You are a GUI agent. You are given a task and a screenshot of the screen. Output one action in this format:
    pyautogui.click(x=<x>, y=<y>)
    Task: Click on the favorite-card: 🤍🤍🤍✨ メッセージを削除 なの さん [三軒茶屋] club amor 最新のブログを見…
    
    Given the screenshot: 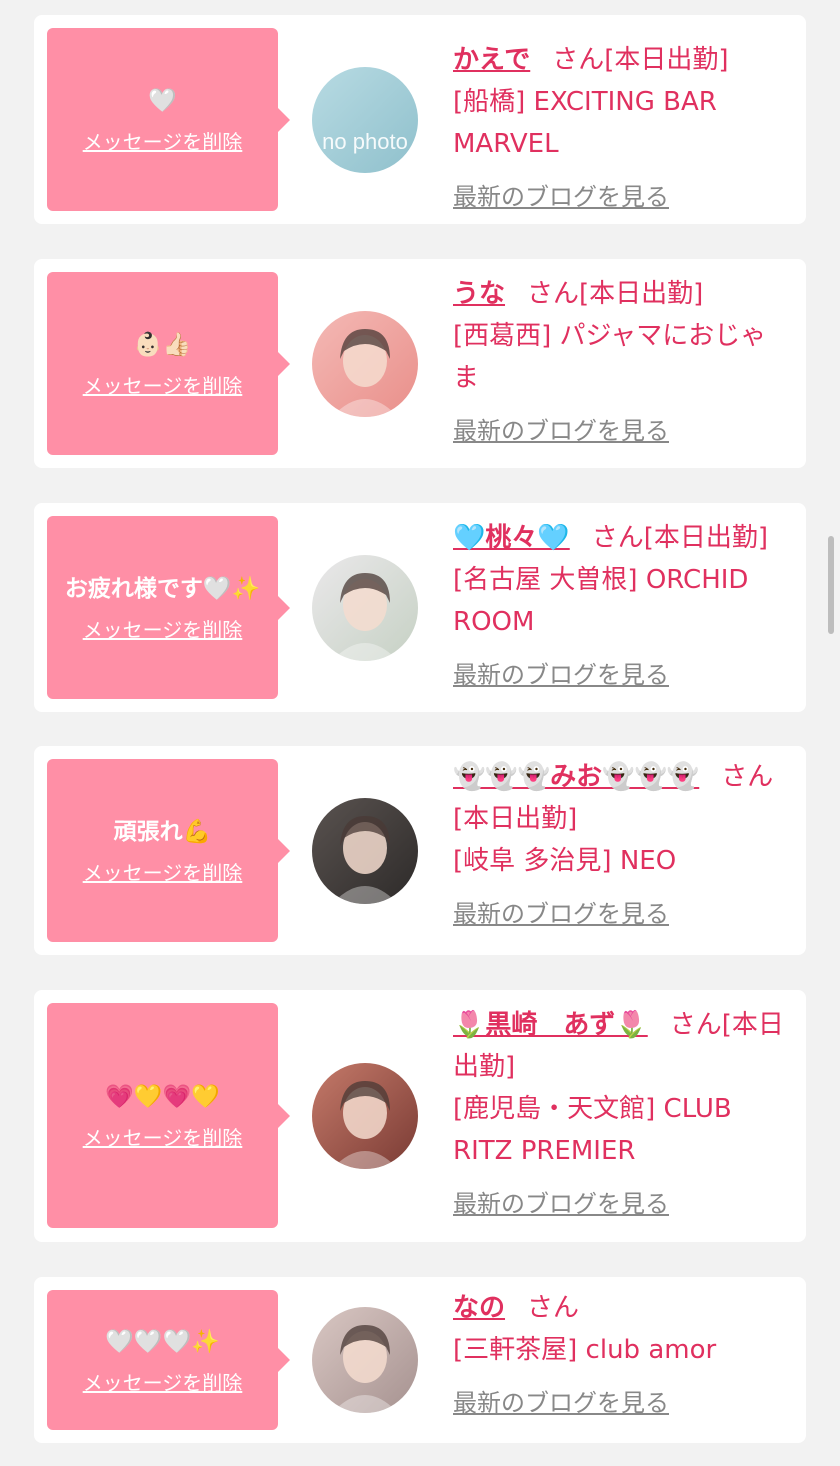 What is the action you would take?
    pyautogui.click(x=420, y=1360)
    